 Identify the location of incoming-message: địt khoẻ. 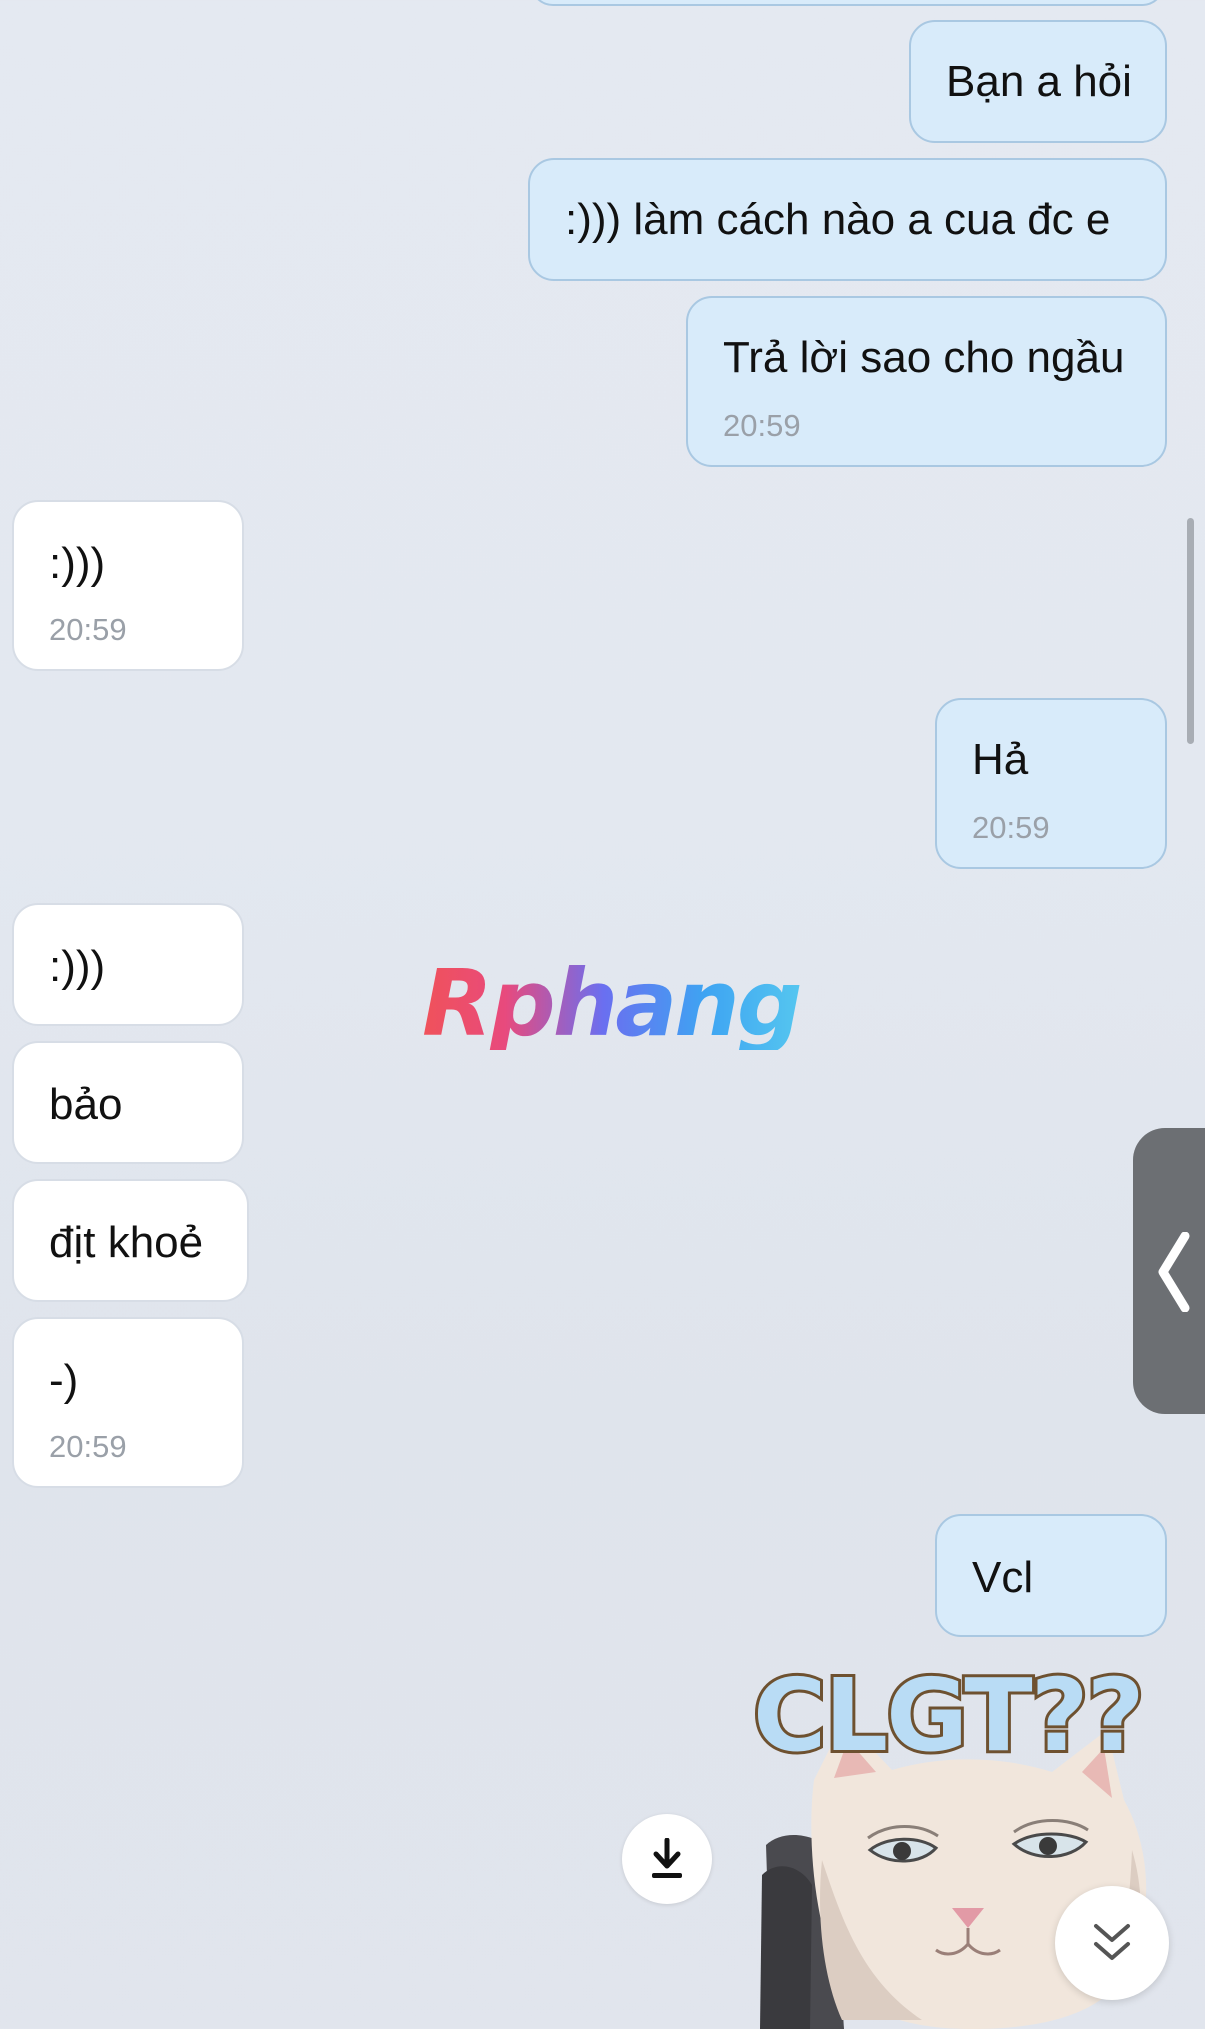
(130, 1240).